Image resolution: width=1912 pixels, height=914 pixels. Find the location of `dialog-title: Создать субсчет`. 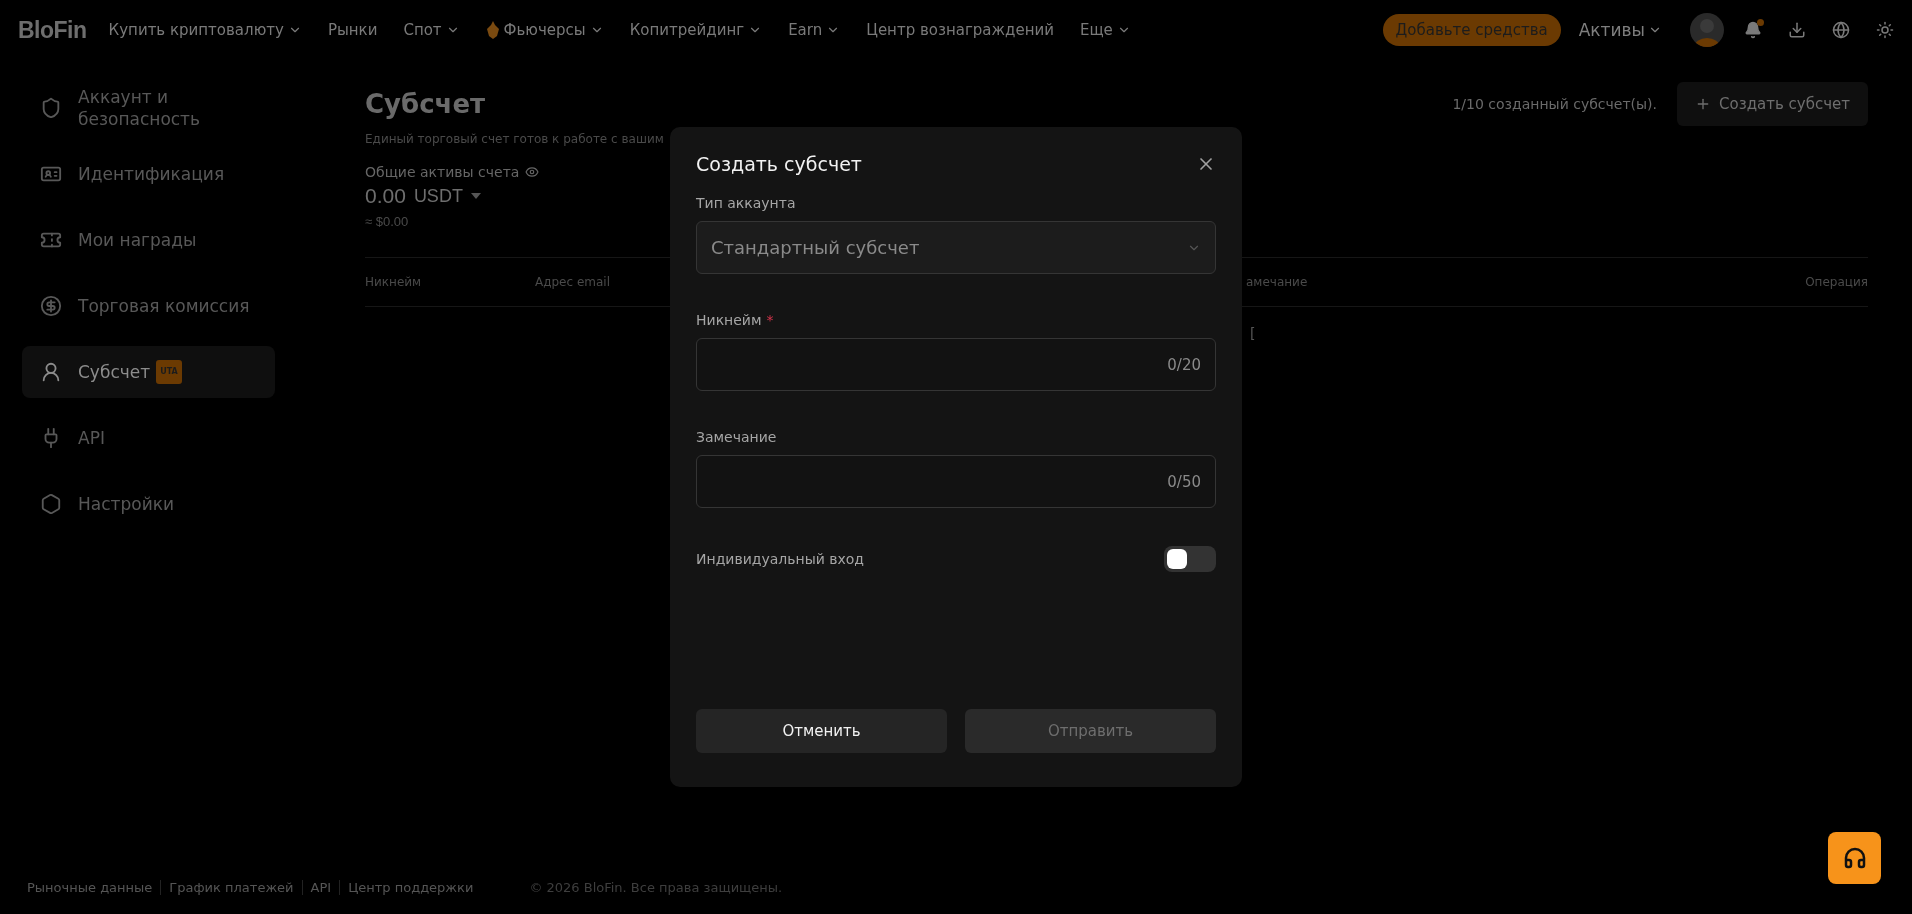

dialog-title: Создать субсчет is located at coordinates (779, 164).